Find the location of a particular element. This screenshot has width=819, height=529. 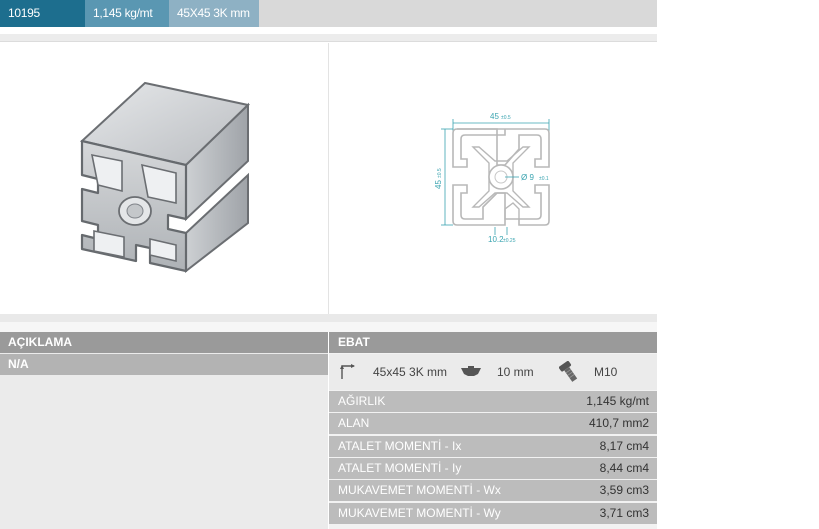

property-row: AĞIRLIK 1,145 kg/mt is located at coordinates (493, 401).